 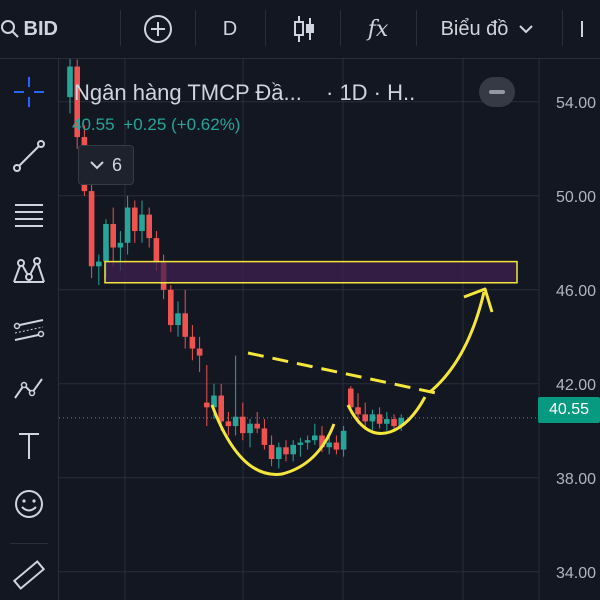 I want to click on pattern-tool, so click(x=29, y=272).